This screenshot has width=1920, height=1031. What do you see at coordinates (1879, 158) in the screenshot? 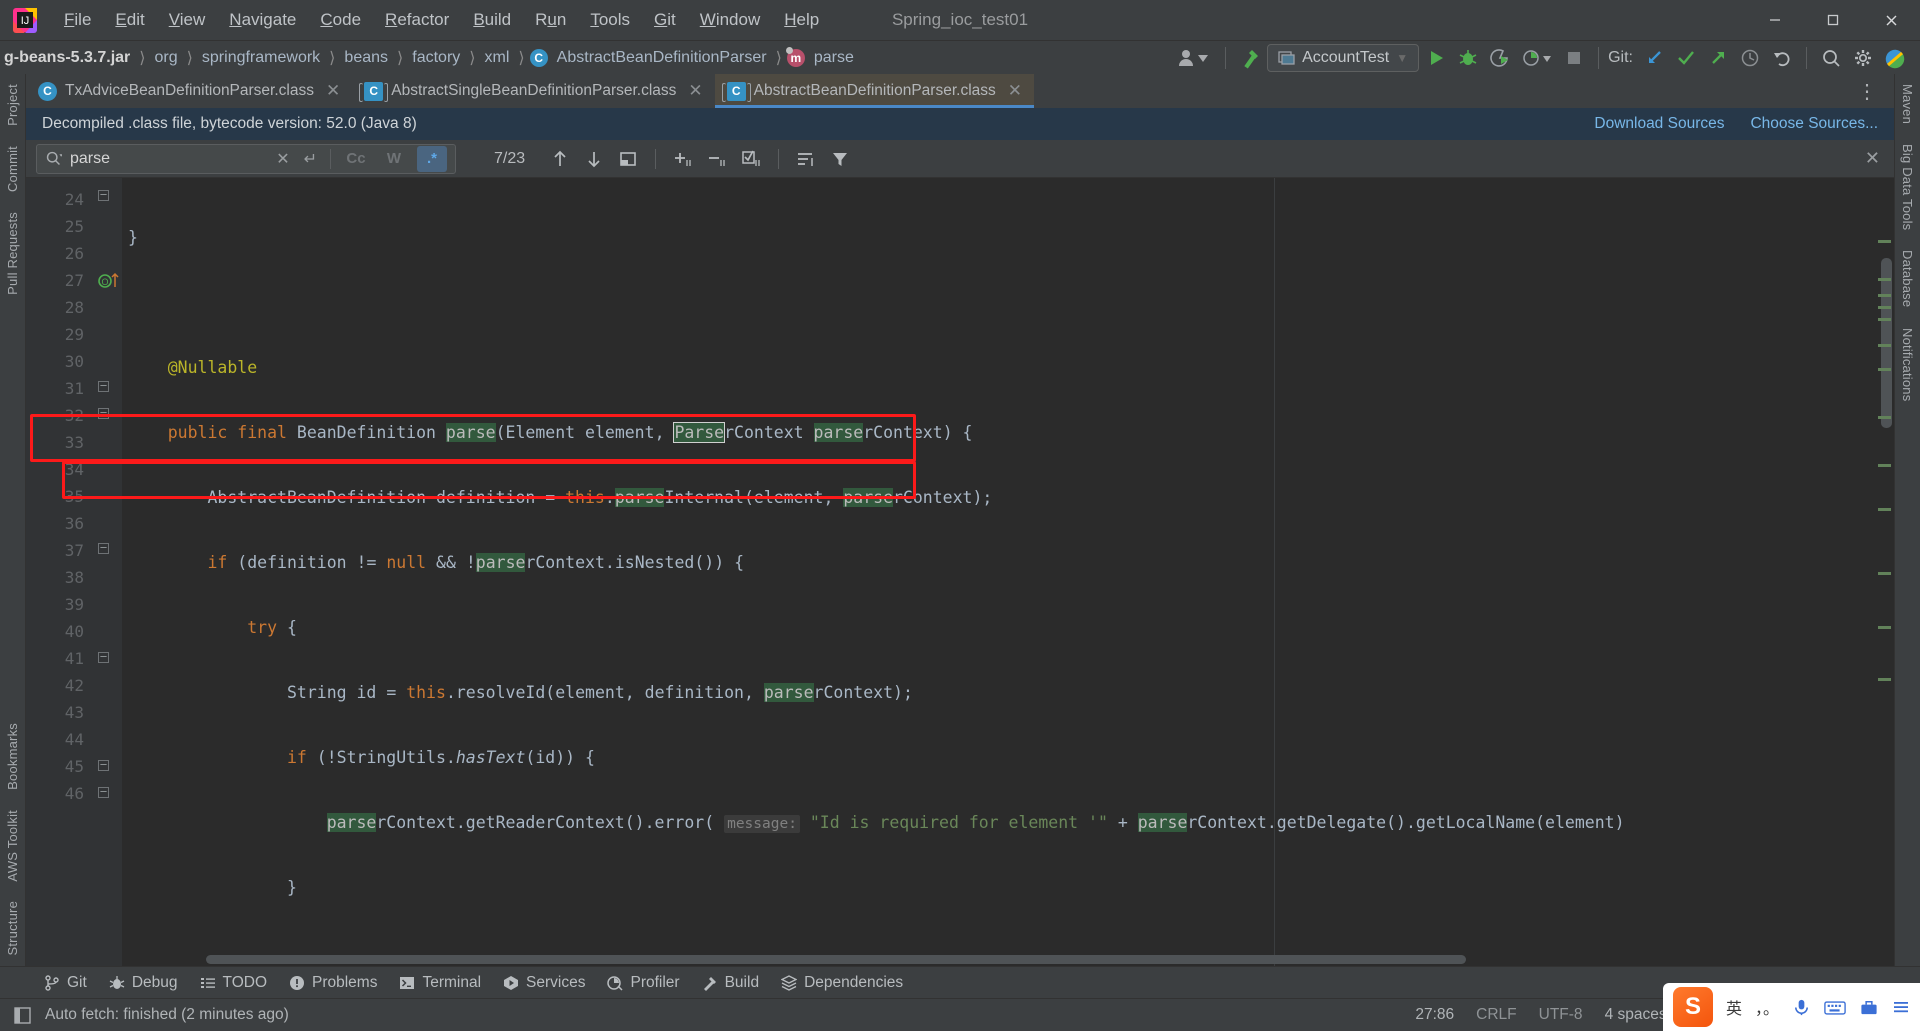
I see `close-find-icon: ✕` at bounding box center [1879, 158].